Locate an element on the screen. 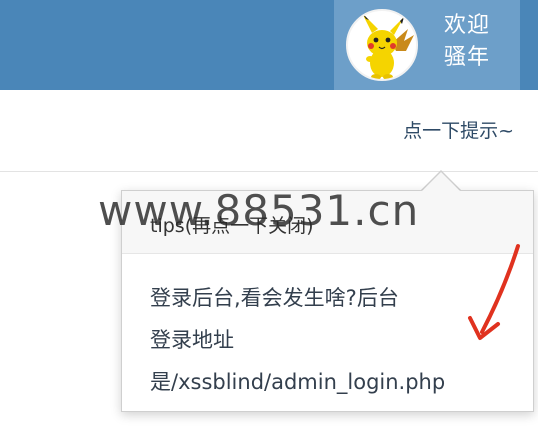 The height and width of the screenshot is (440, 538). pikachu-avatar-icon is located at coordinates (382, 45).